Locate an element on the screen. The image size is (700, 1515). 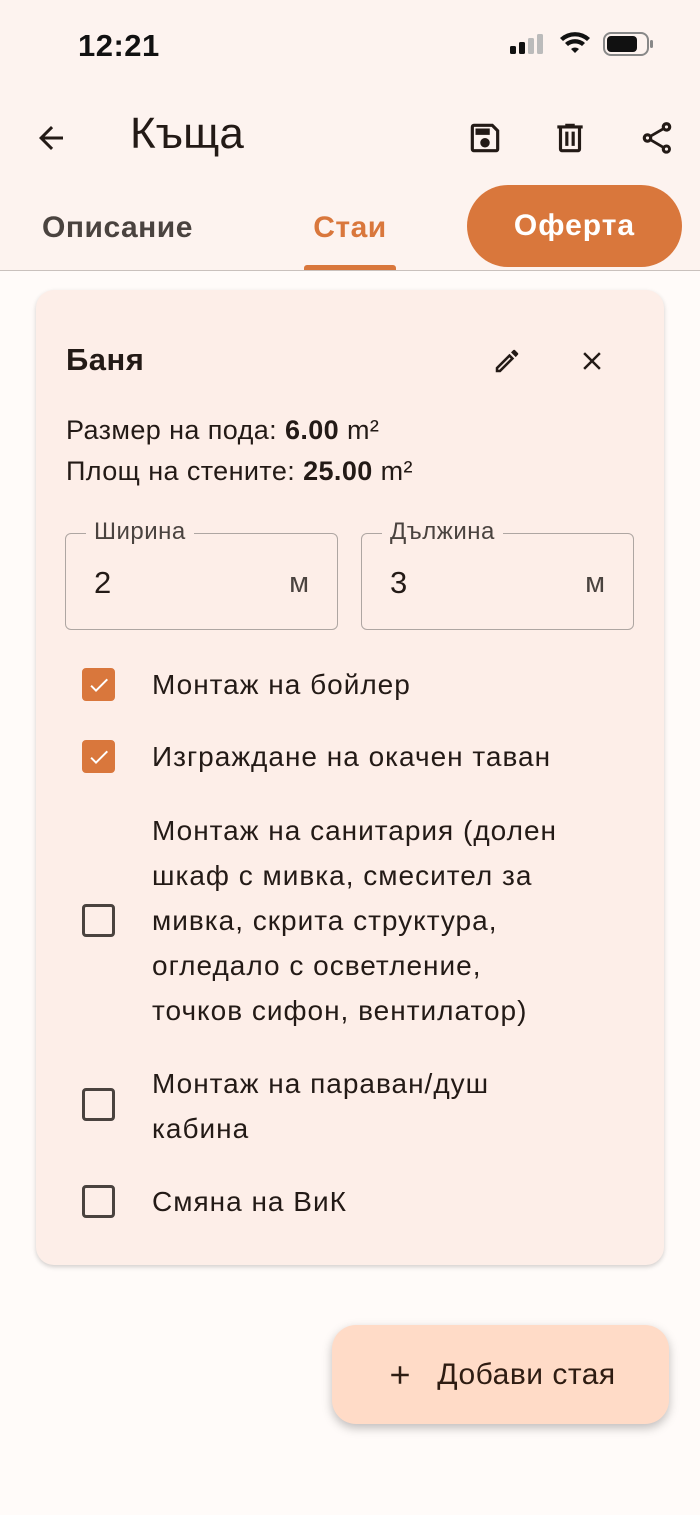
floor-area-value: 6.00 is located at coordinates (312, 430).